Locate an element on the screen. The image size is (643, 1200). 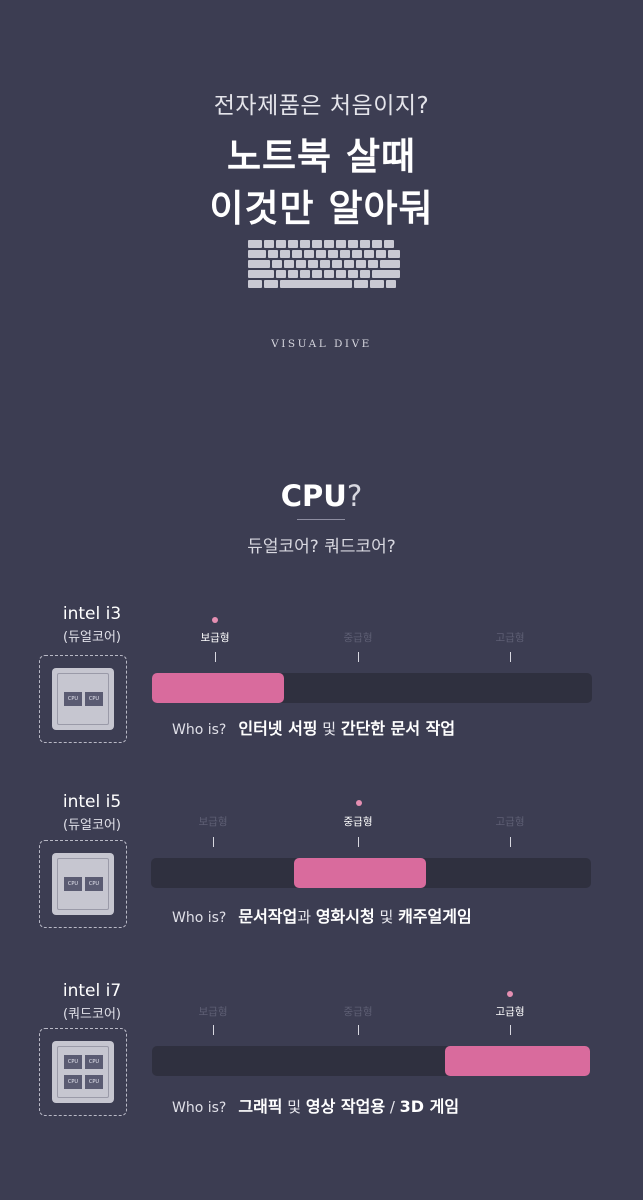
who-is-line: Who is? 그래픽 및 영상 작업용 / 3D 게임 is located at coordinates (315, 1105).